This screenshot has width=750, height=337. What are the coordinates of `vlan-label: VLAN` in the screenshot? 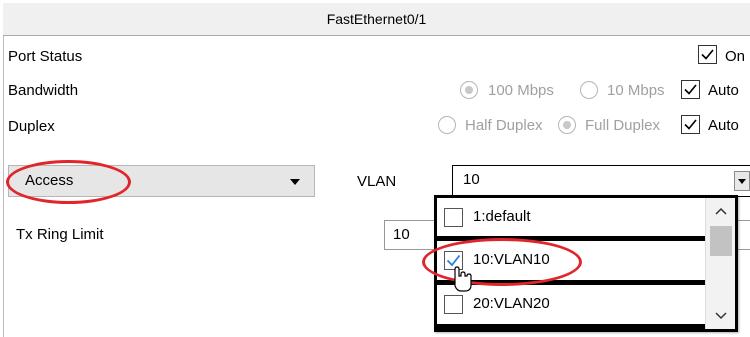 It's located at (377, 181).